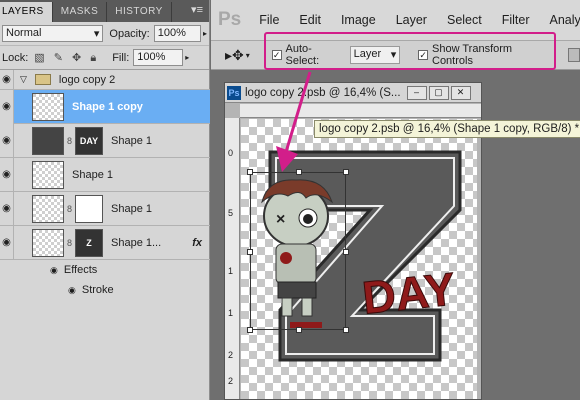 The height and width of the screenshot is (400, 580). What do you see at coordinates (460, 92) in the screenshot?
I see `close-icon: ✕` at bounding box center [460, 92].